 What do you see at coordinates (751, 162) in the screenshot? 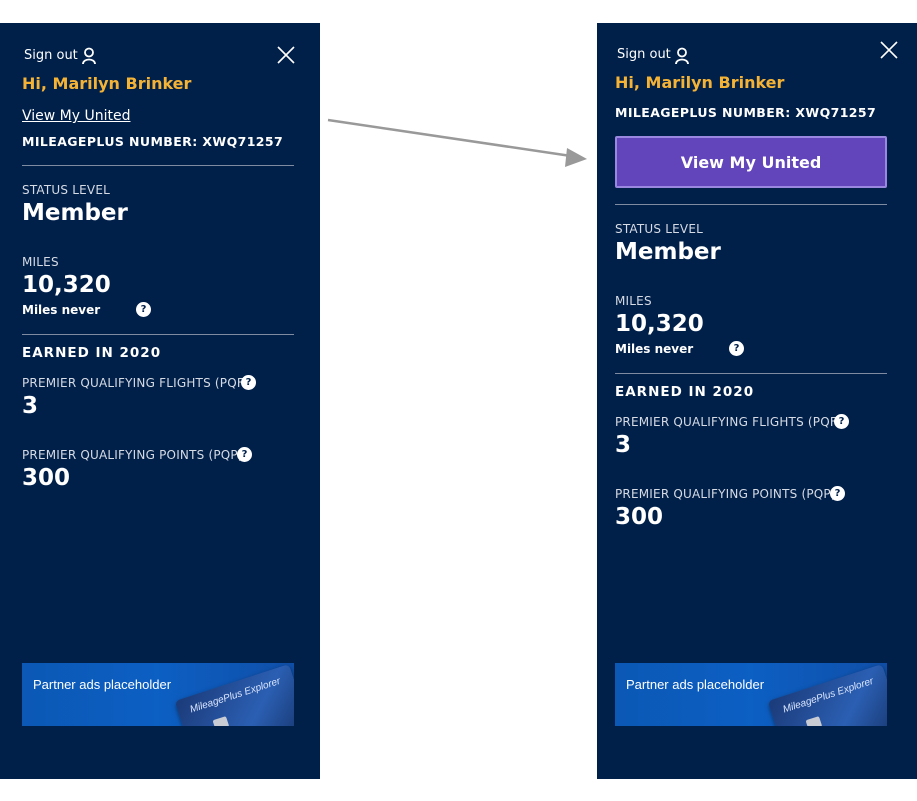
I see `view-my-united-button: View My United` at bounding box center [751, 162].